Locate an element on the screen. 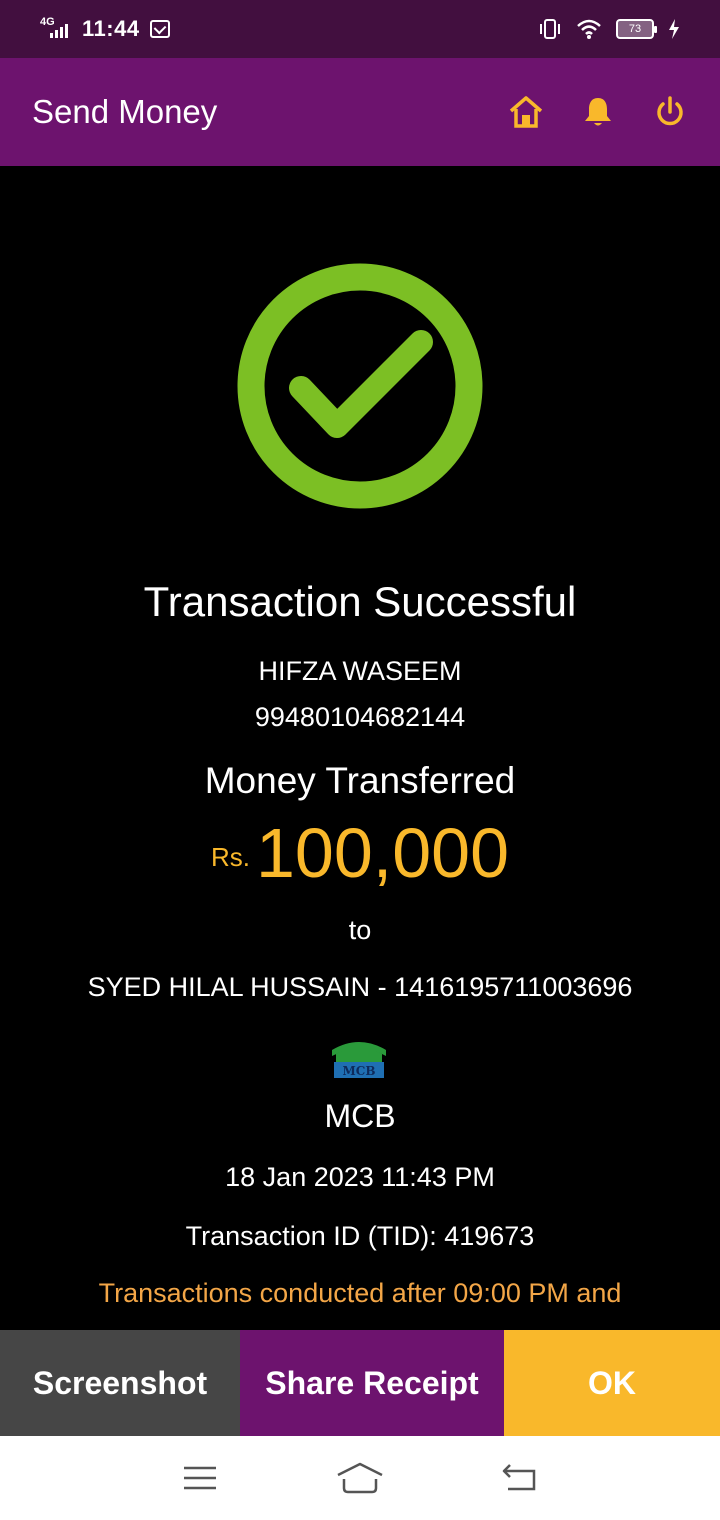 This screenshot has height=1520, width=720. screenshot-button: Screenshot is located at coordinates (120, 1383).